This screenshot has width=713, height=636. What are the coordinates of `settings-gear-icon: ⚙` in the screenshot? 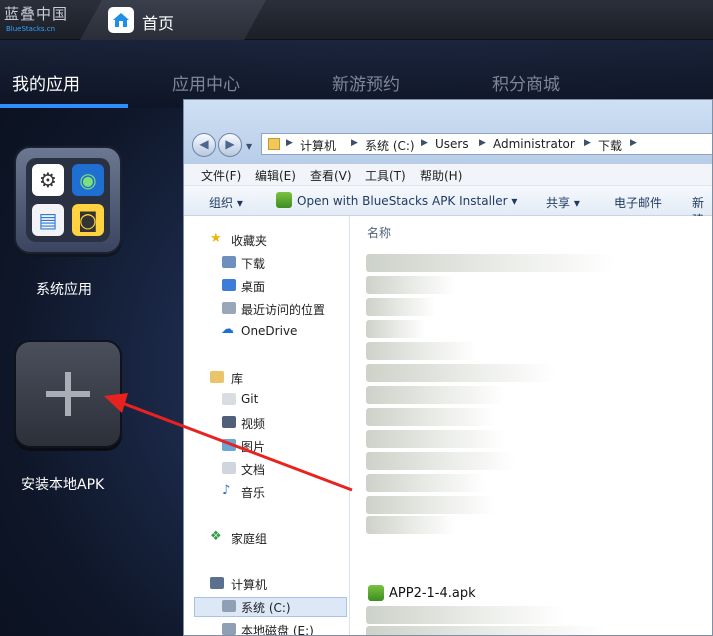 It's located at (48, 180).